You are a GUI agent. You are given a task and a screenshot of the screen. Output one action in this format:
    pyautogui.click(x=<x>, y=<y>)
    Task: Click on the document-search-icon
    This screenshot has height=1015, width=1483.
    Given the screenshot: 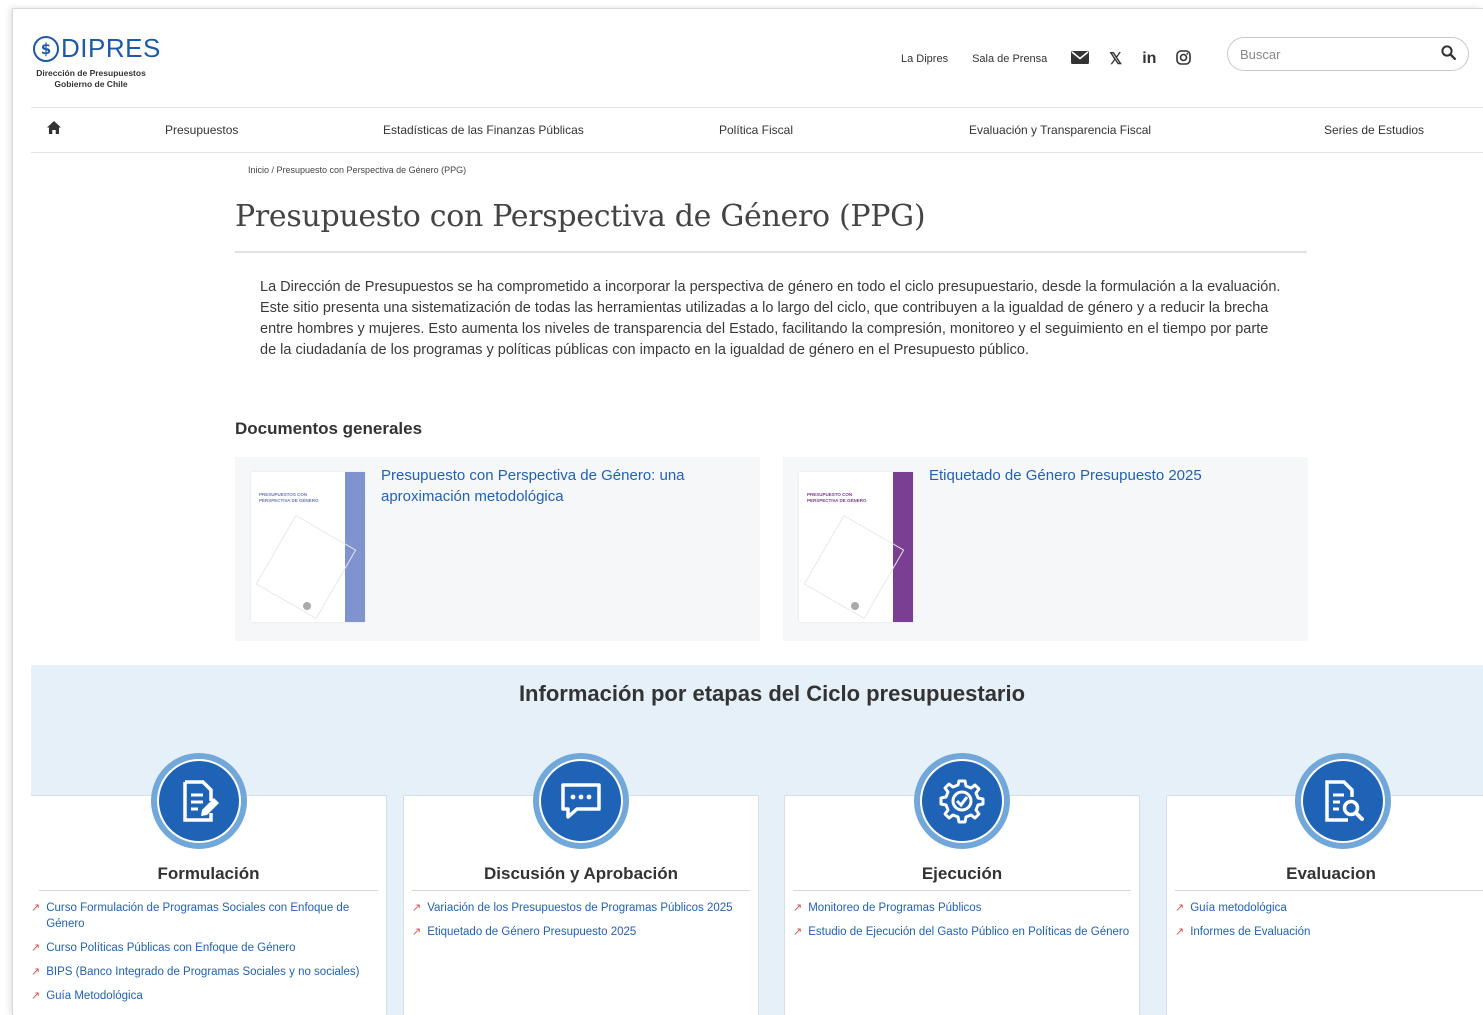 What is the action you would take?
    pyautogui.click(x=1343, y=801)
    